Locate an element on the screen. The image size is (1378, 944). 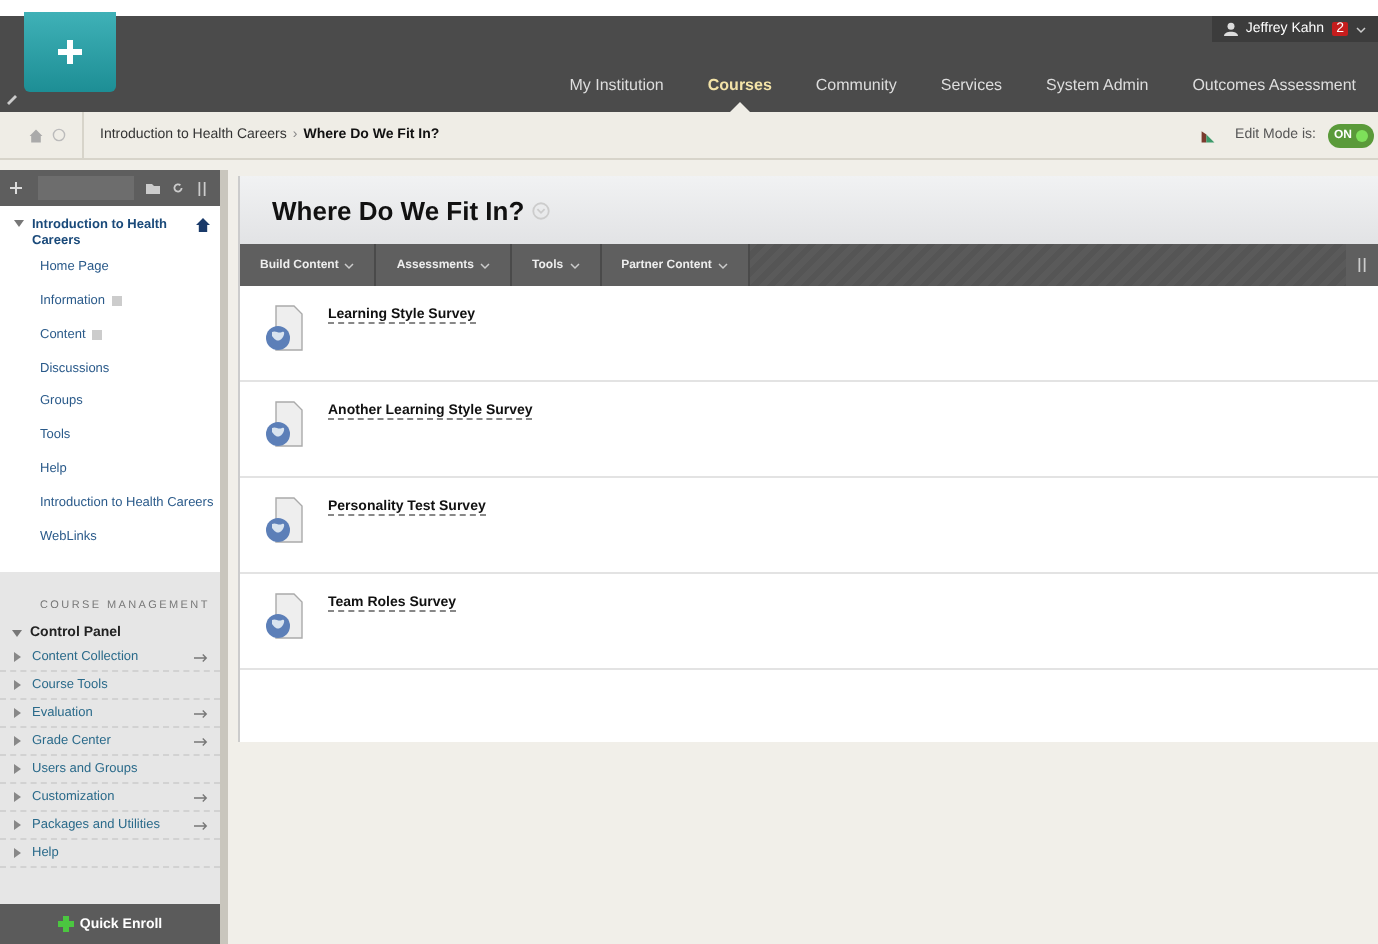
user-icon is located at coordinates (1230, 29).